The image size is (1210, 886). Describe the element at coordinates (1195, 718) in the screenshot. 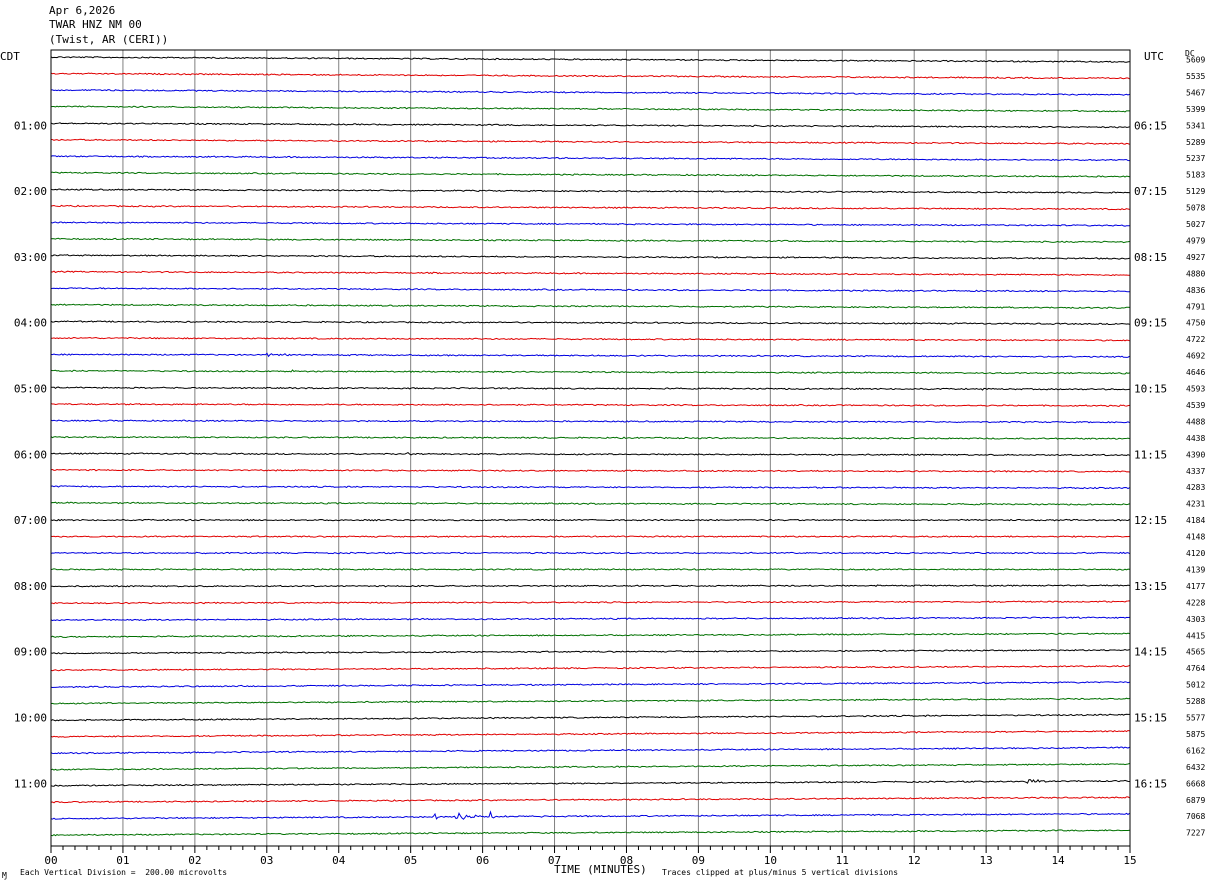

I see `dc-offset-label-40: 5577` at that location.